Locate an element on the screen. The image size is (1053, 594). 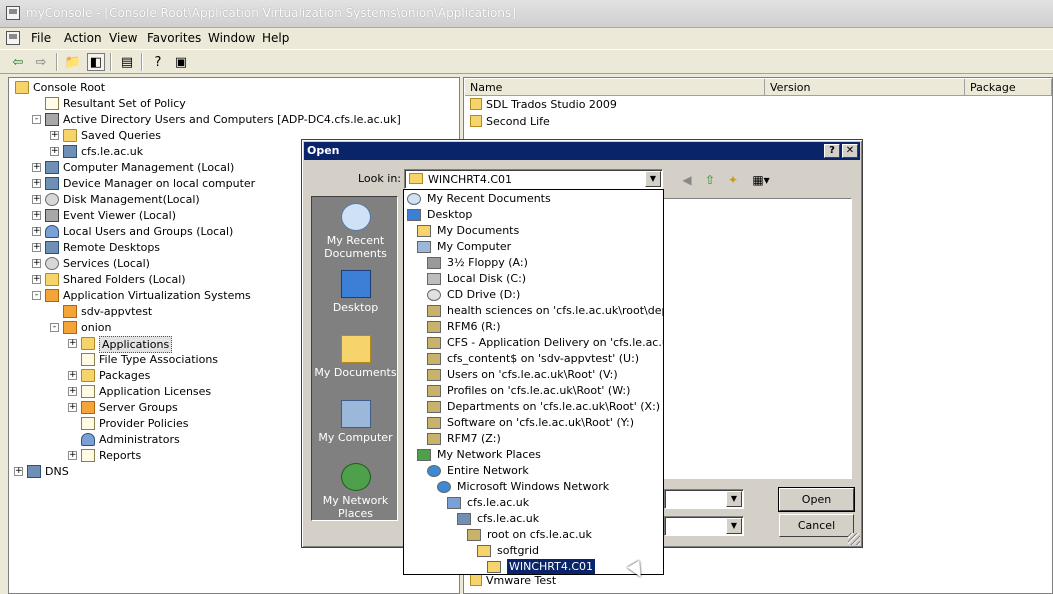
tree-node-label: Provider Policies is located at coordinates (144, 423).